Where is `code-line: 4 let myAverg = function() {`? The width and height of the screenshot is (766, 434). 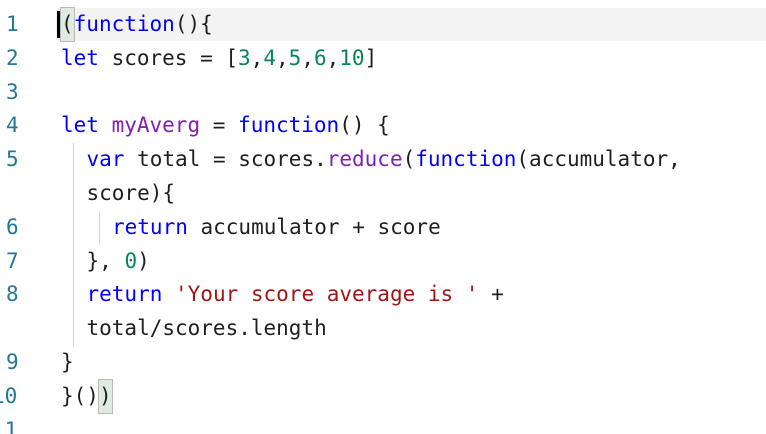
code-line: 4 let myAverg = function() { is located at coordinates (383, 125).